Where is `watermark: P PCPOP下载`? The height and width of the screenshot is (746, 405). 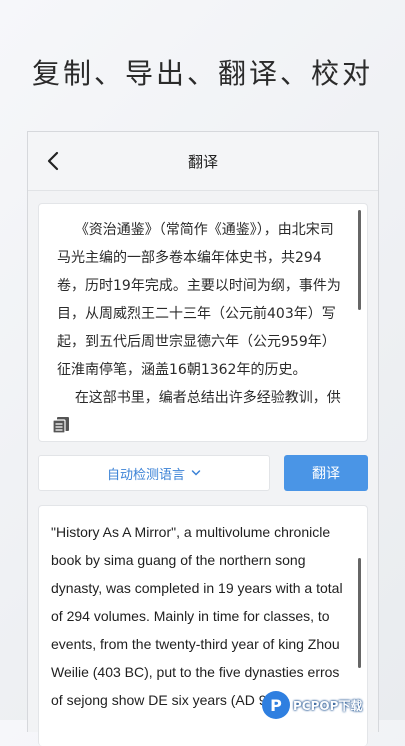
watermark: P PCPOP下载 is located at coordinates (312, 705).